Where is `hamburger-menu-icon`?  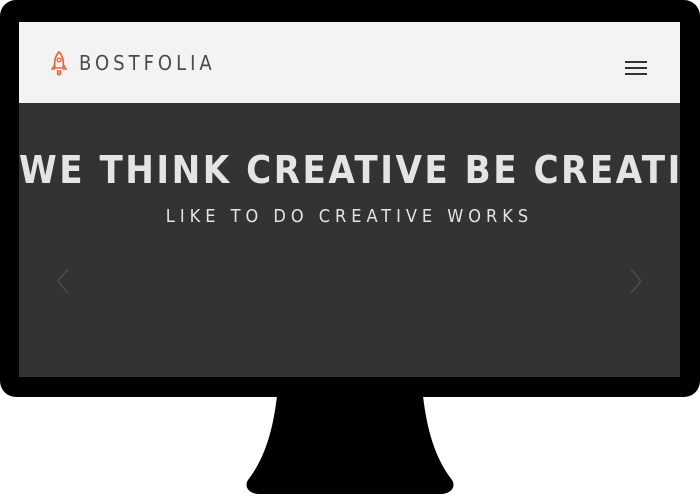 hamburger-menu-icon is located at coordinates (636, 68).